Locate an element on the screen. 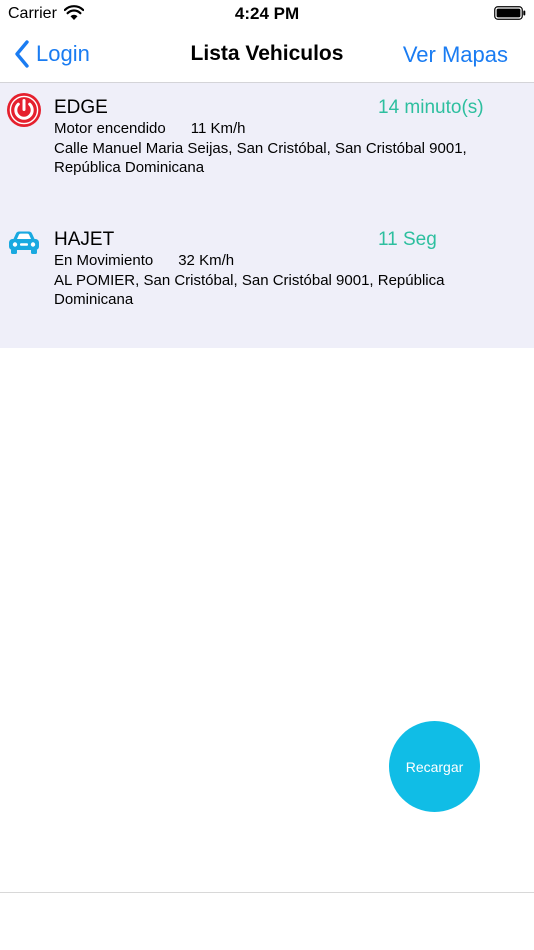 The width and height of the screenshot is (534, 950). navigation-bar: Login Lista Vehiculos Ver Mapas is located at coordinates (267, 55).